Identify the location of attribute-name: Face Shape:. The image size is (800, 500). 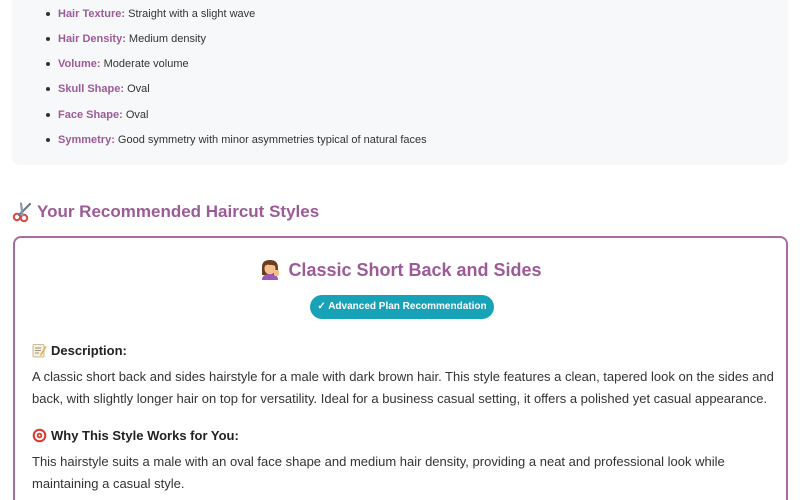
(90, 115).